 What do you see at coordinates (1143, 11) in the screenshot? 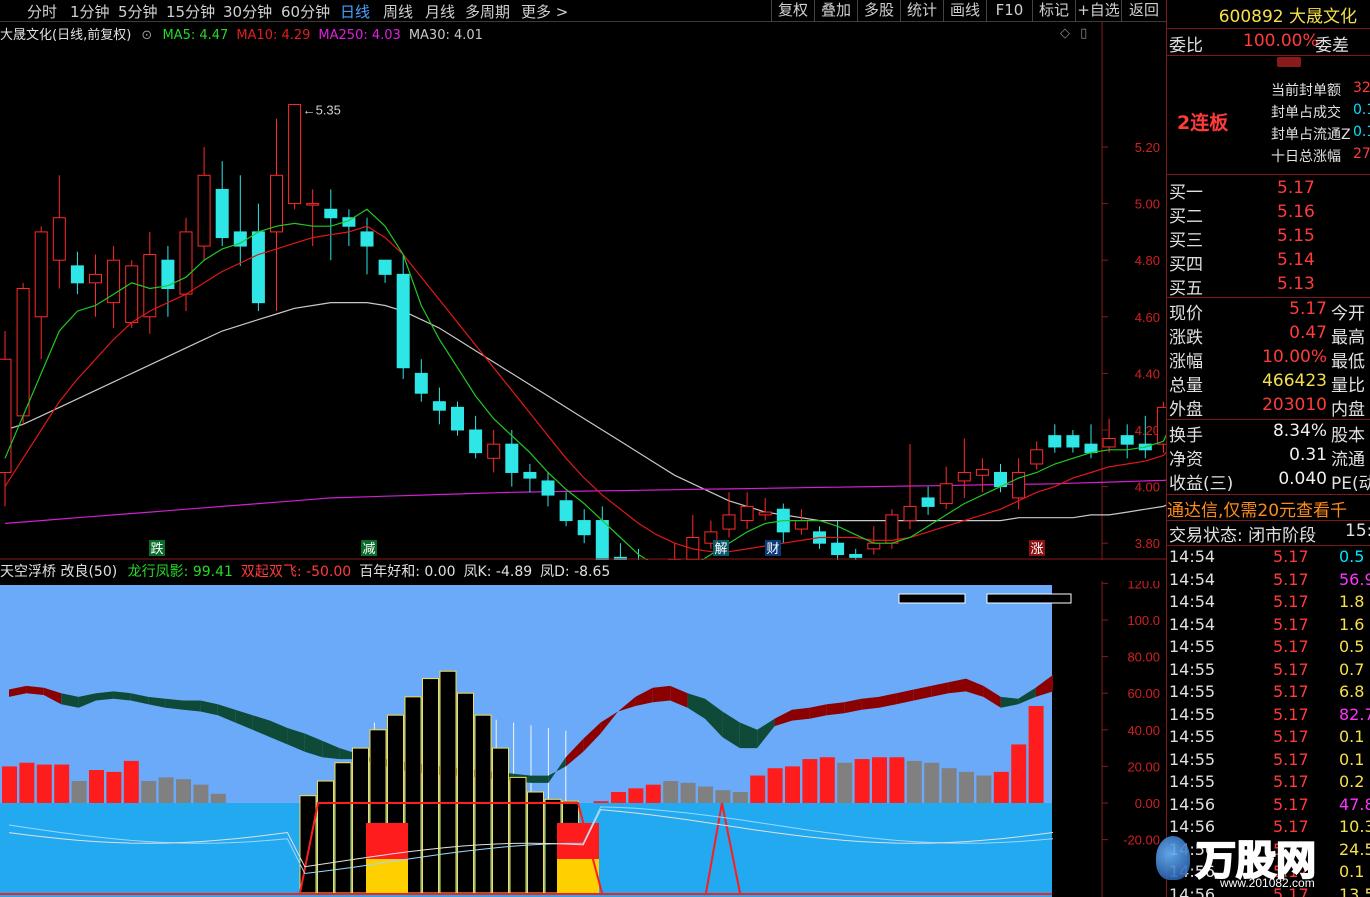
I see `toolbar-button: 返回` at bounding box center [1143, 11].